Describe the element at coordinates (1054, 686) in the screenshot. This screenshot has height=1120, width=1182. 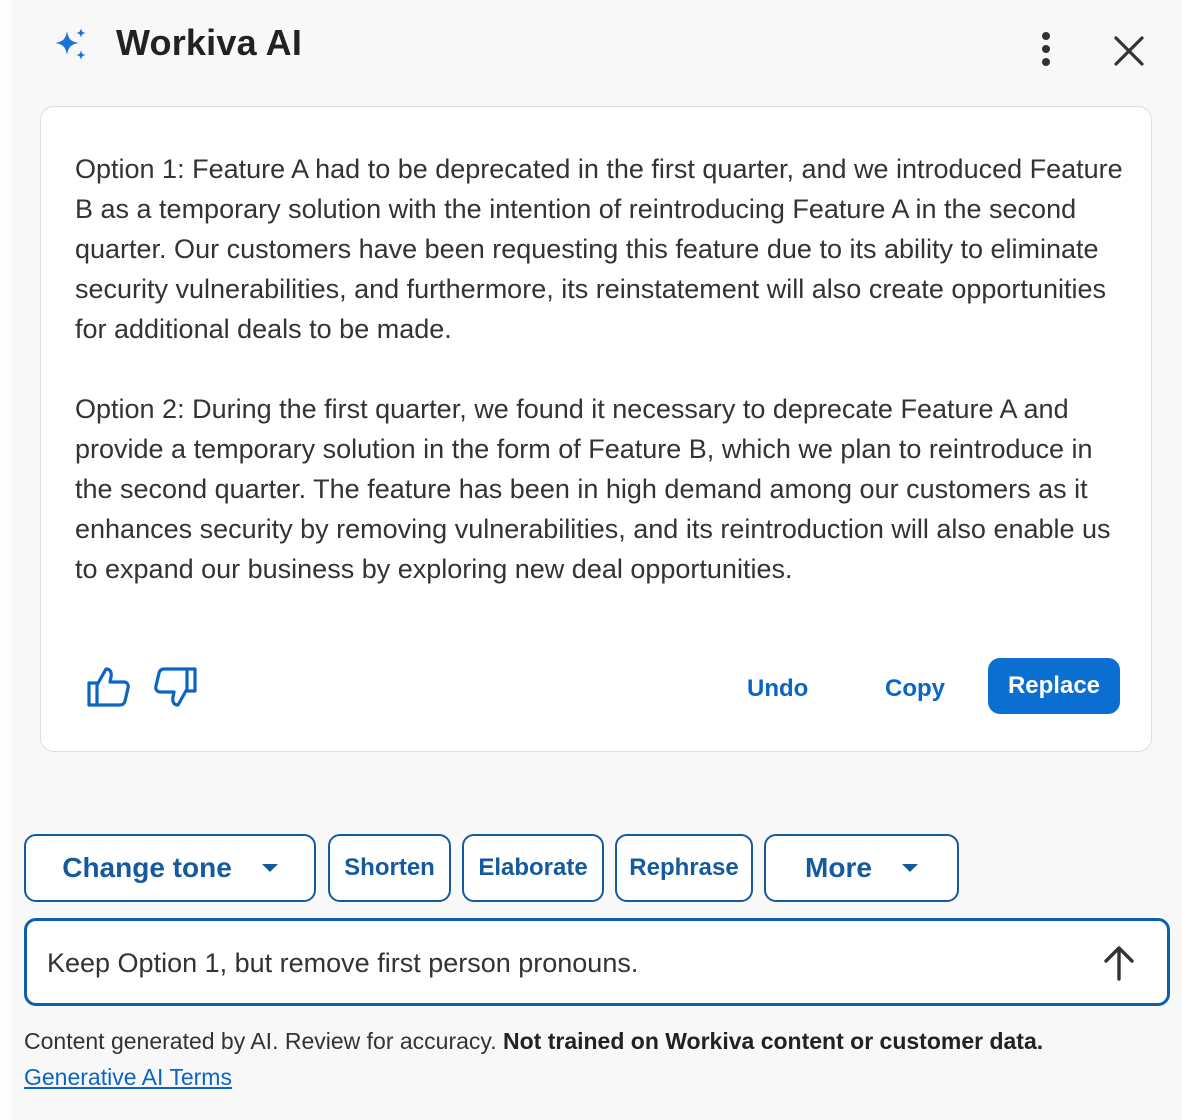
I see `replace-button: Replace` at that location.